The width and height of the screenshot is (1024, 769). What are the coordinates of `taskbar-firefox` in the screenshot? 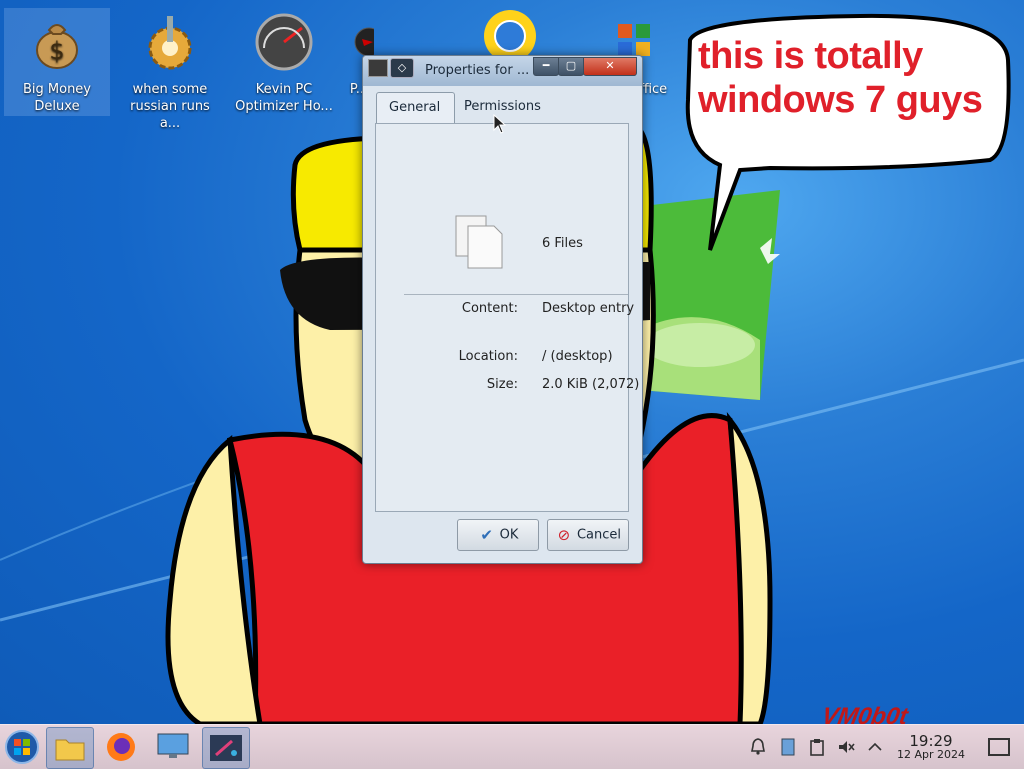 It's located at (121, 747).